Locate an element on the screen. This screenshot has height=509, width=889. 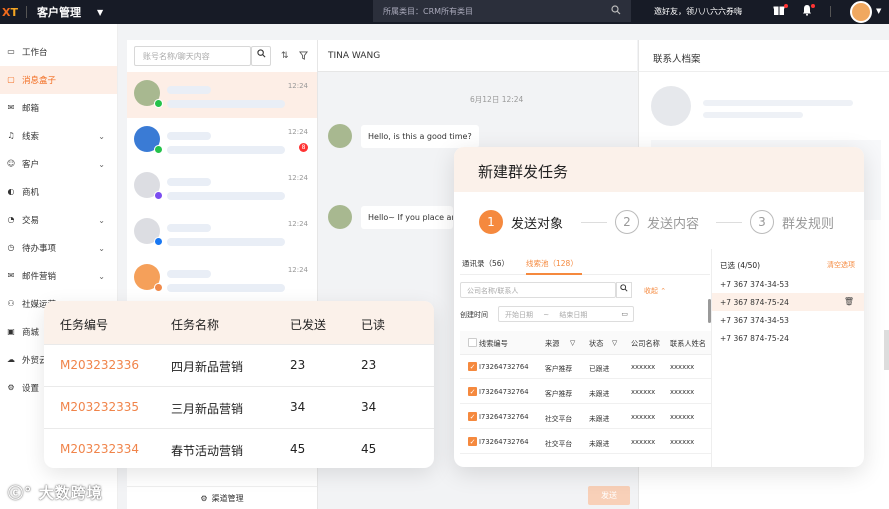
calendar-icon: ▭ is located at coordinates (624, 314).